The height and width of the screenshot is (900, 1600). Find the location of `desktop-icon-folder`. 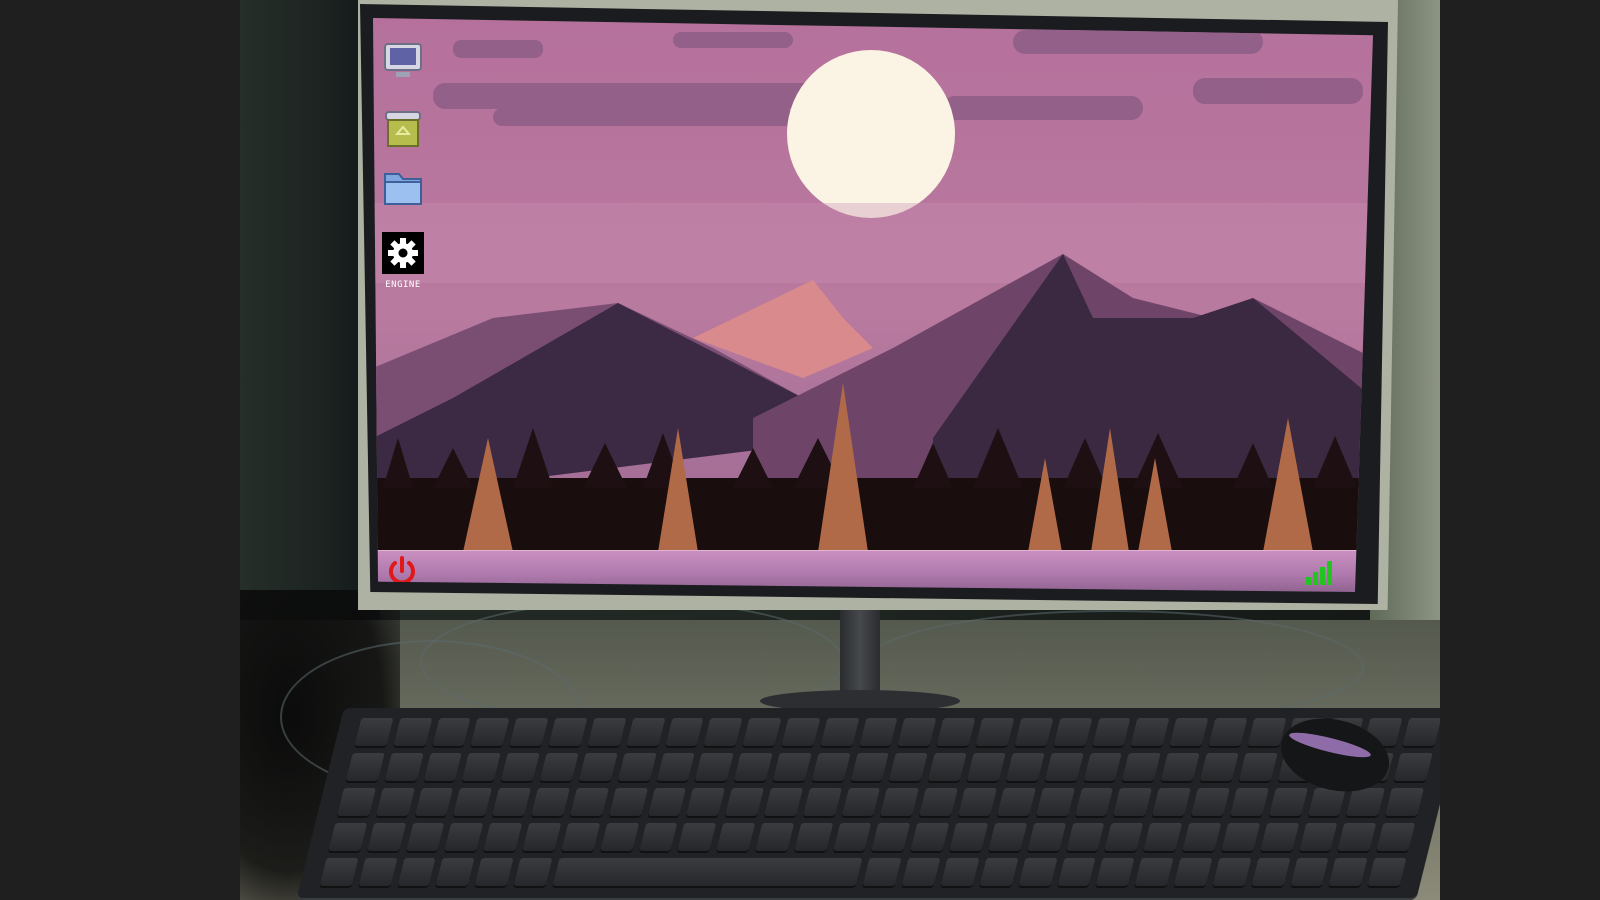

desktop-icon-folder is located at coordinates (403, 187).